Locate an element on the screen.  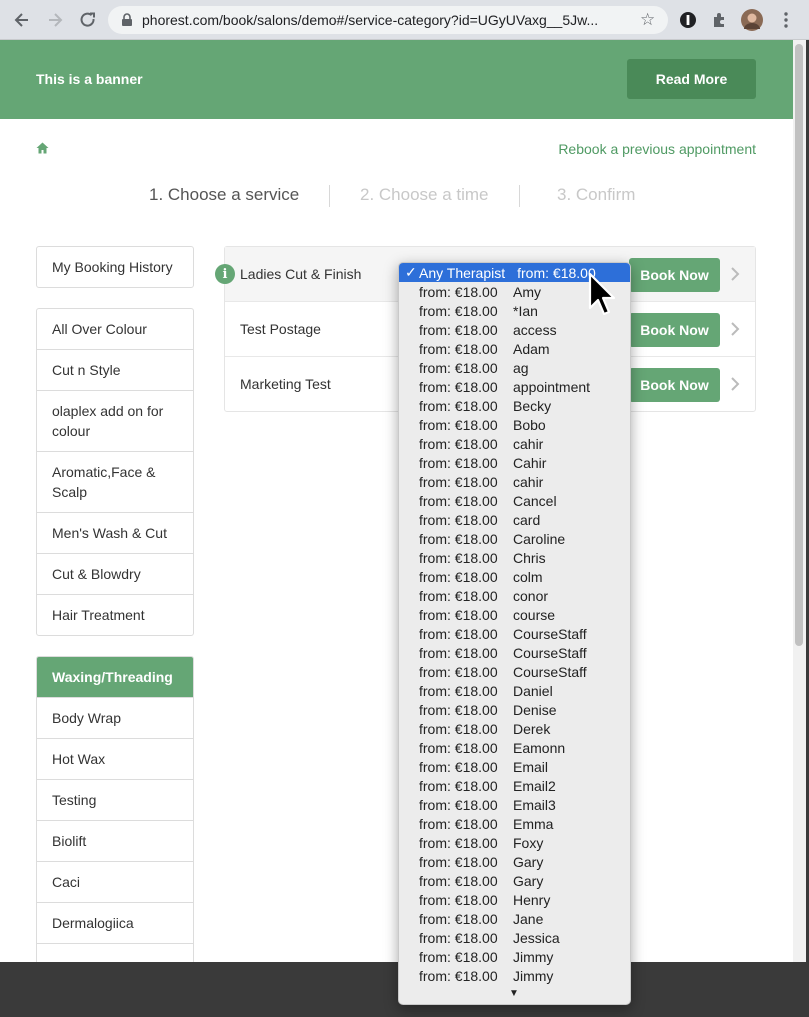
therapist-option: from: €18.00 Emma is located at coordinates (514, 823).